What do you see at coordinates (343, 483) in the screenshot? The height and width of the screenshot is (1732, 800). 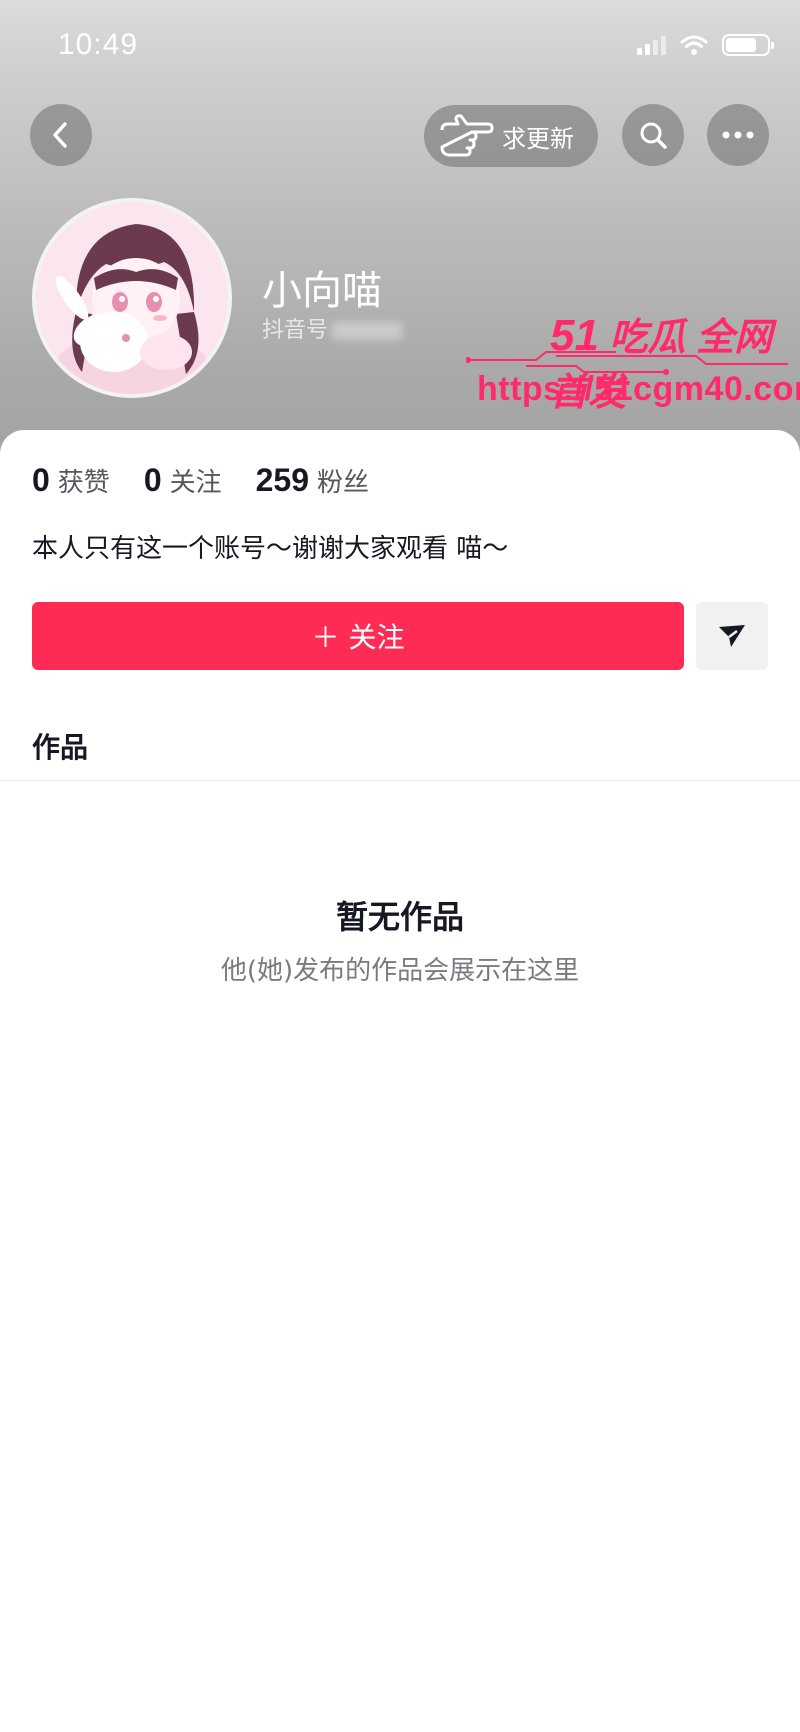 I see `stat-followers-label: 粉丝` at bounding box center [343, 483].